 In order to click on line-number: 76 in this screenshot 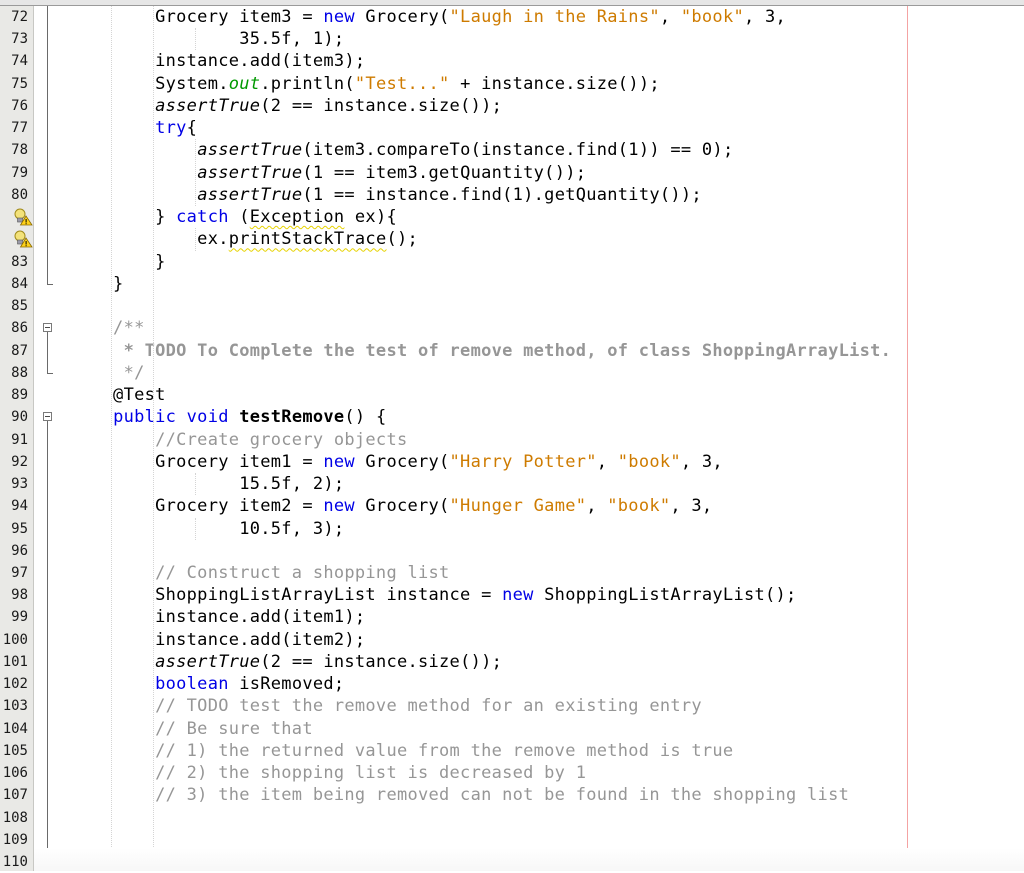, I will do `click(19, 105)`.